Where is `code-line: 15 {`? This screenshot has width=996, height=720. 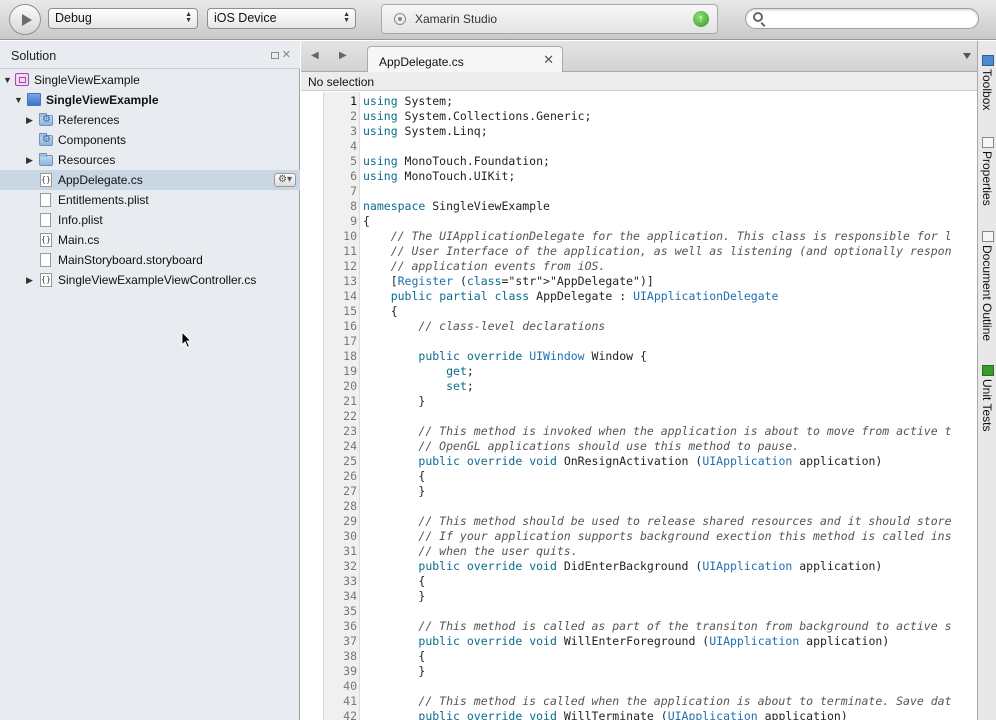
code-line: 15 { is located at coordinates (650, 311).